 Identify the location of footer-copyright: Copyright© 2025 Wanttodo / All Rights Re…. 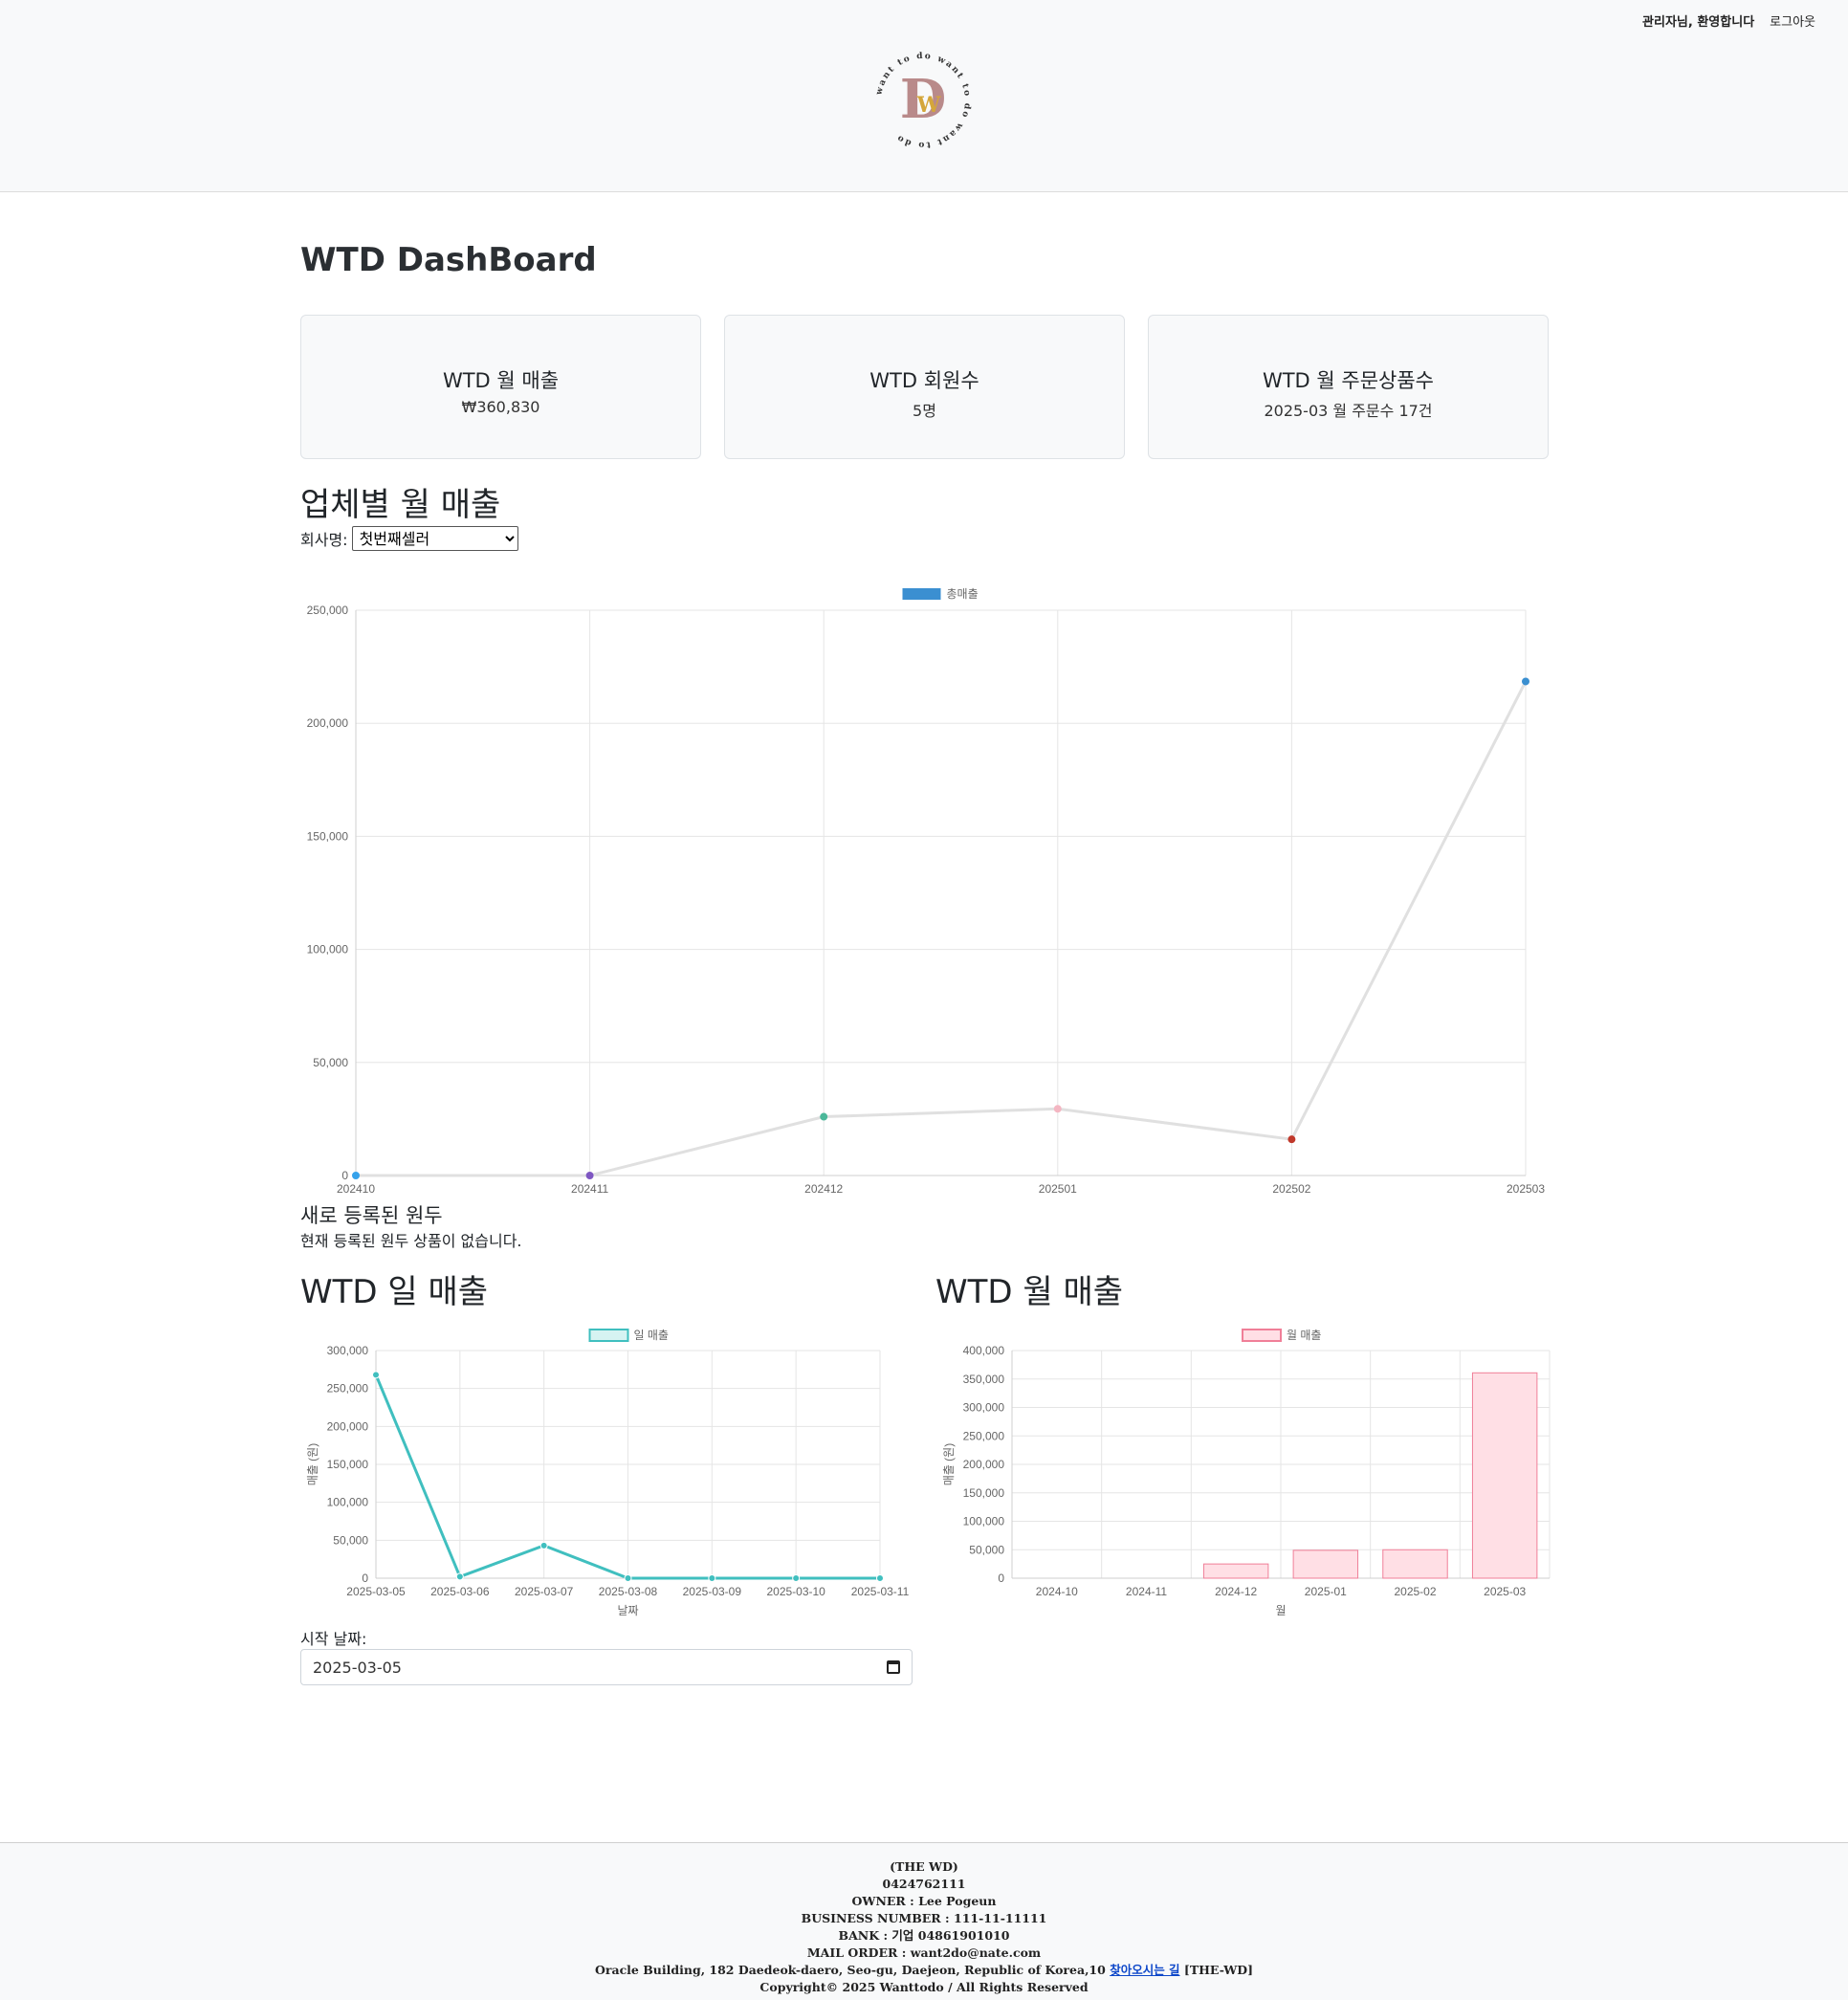
(924, 1987).